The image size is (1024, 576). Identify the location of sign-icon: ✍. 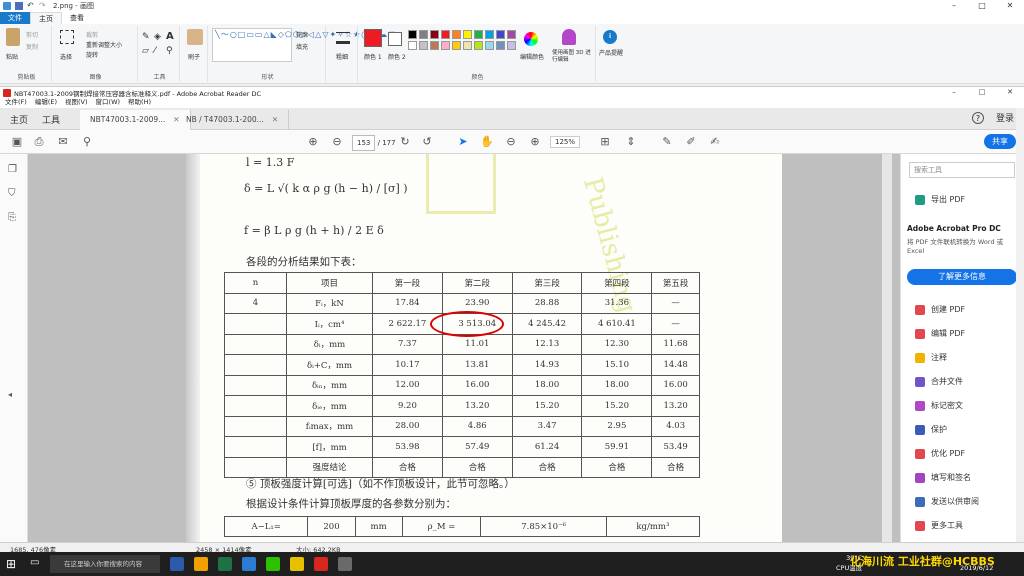
(715, 142).